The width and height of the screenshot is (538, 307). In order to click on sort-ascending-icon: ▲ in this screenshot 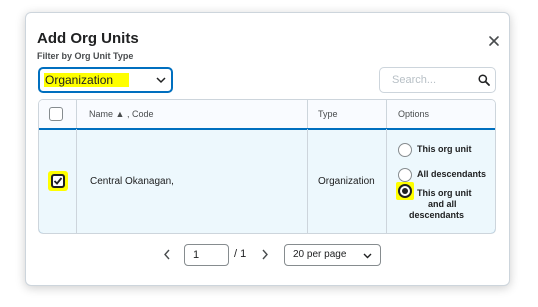, I will do `click(120, 114)`.